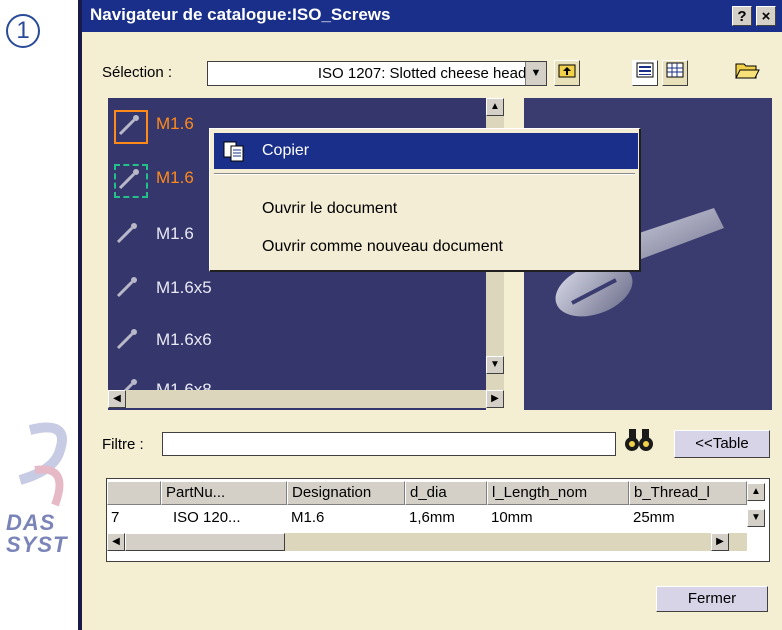  Describe the element at coordinates (297, 340) in the screenshot. I see `list-item: M1.6x6` at that location.